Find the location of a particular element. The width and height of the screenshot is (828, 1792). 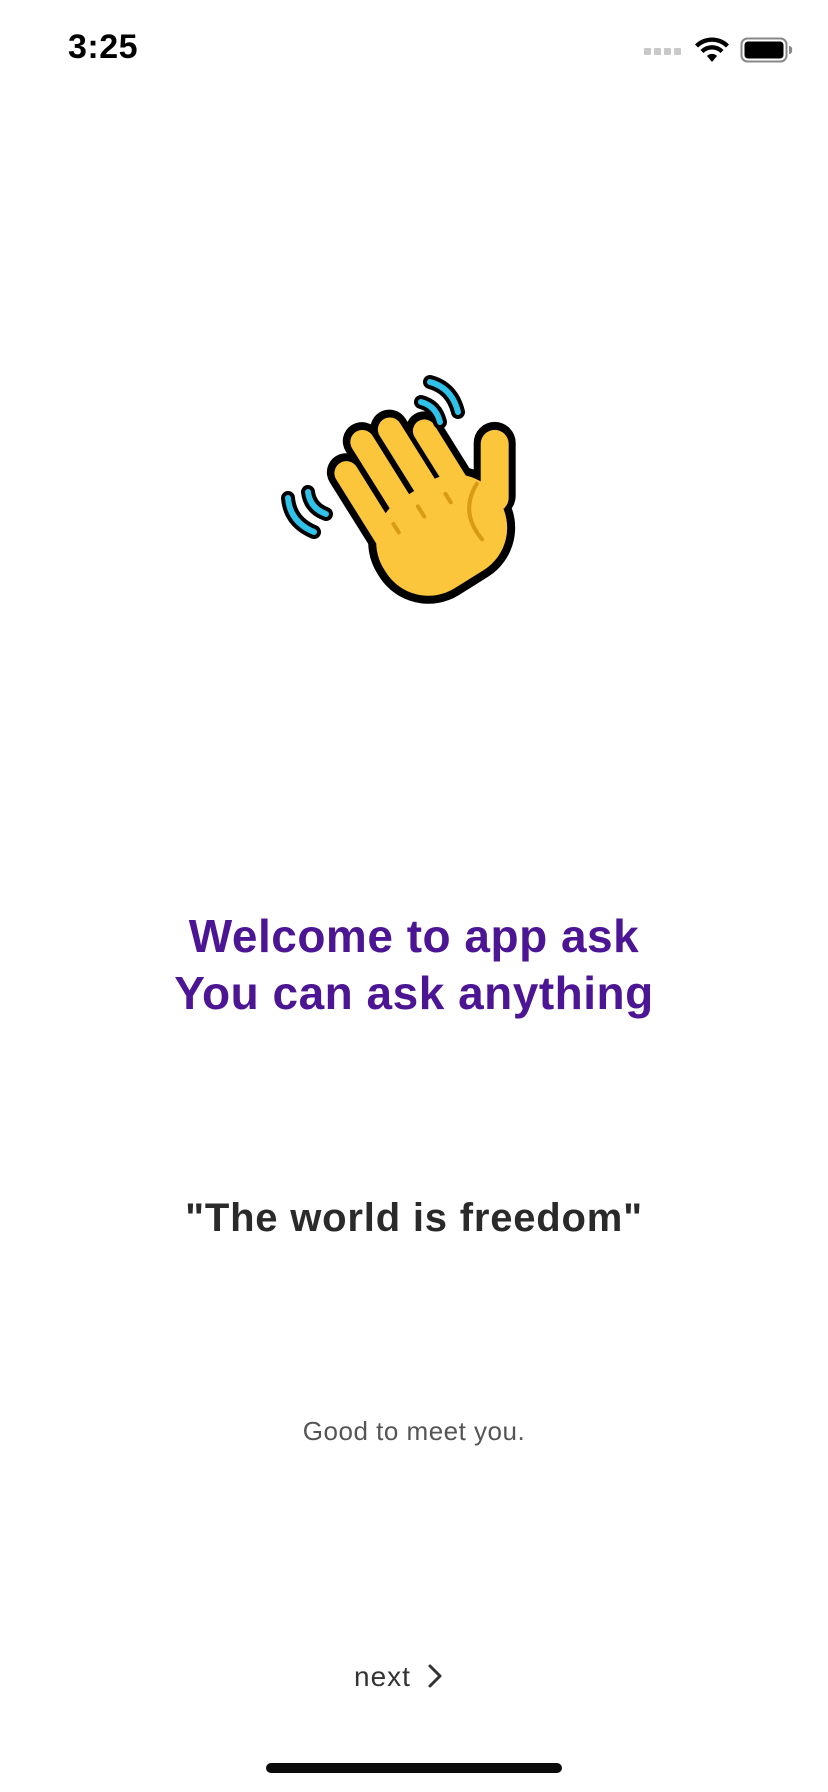

welcome-heading: Welcome to app ask You can ask anything is located at coordinates (414, 965).